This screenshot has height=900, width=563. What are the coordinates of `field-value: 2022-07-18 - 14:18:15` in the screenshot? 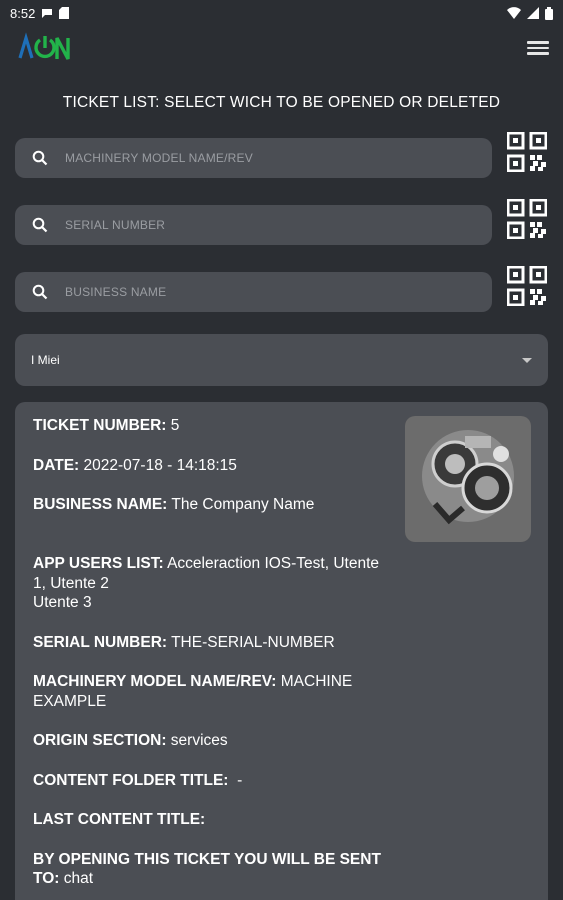 It's located at (158, 465).